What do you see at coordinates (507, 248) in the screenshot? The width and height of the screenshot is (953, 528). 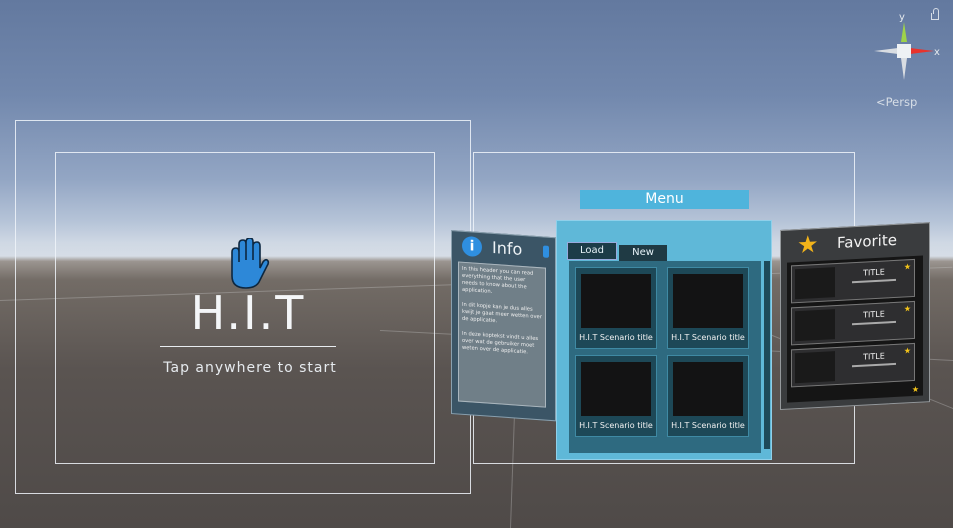 I see `info-title: Info` at bounding box center [507, 248].